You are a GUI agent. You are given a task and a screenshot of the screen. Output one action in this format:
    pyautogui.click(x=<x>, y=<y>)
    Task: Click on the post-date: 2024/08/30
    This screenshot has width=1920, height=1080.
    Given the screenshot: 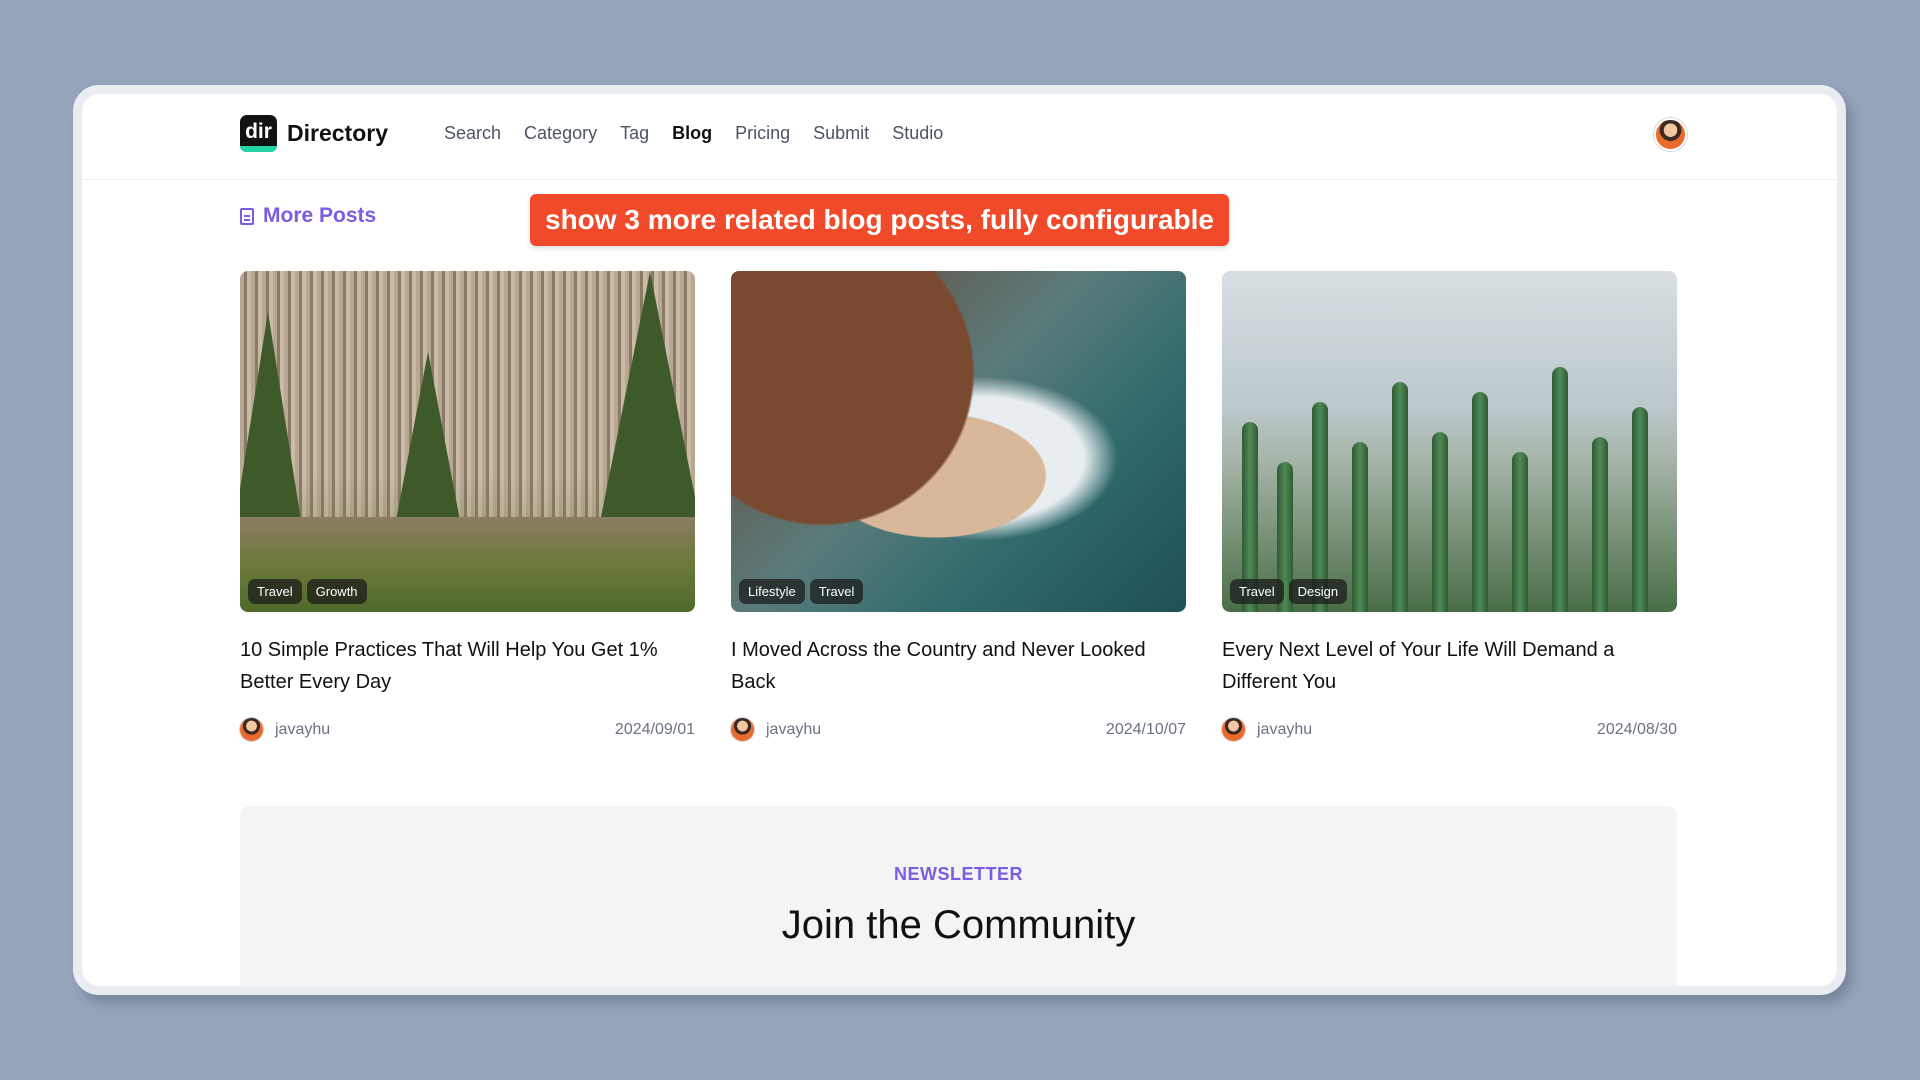 What is the action you would take?
    pyautogui.click(x=1636, y=729)
    